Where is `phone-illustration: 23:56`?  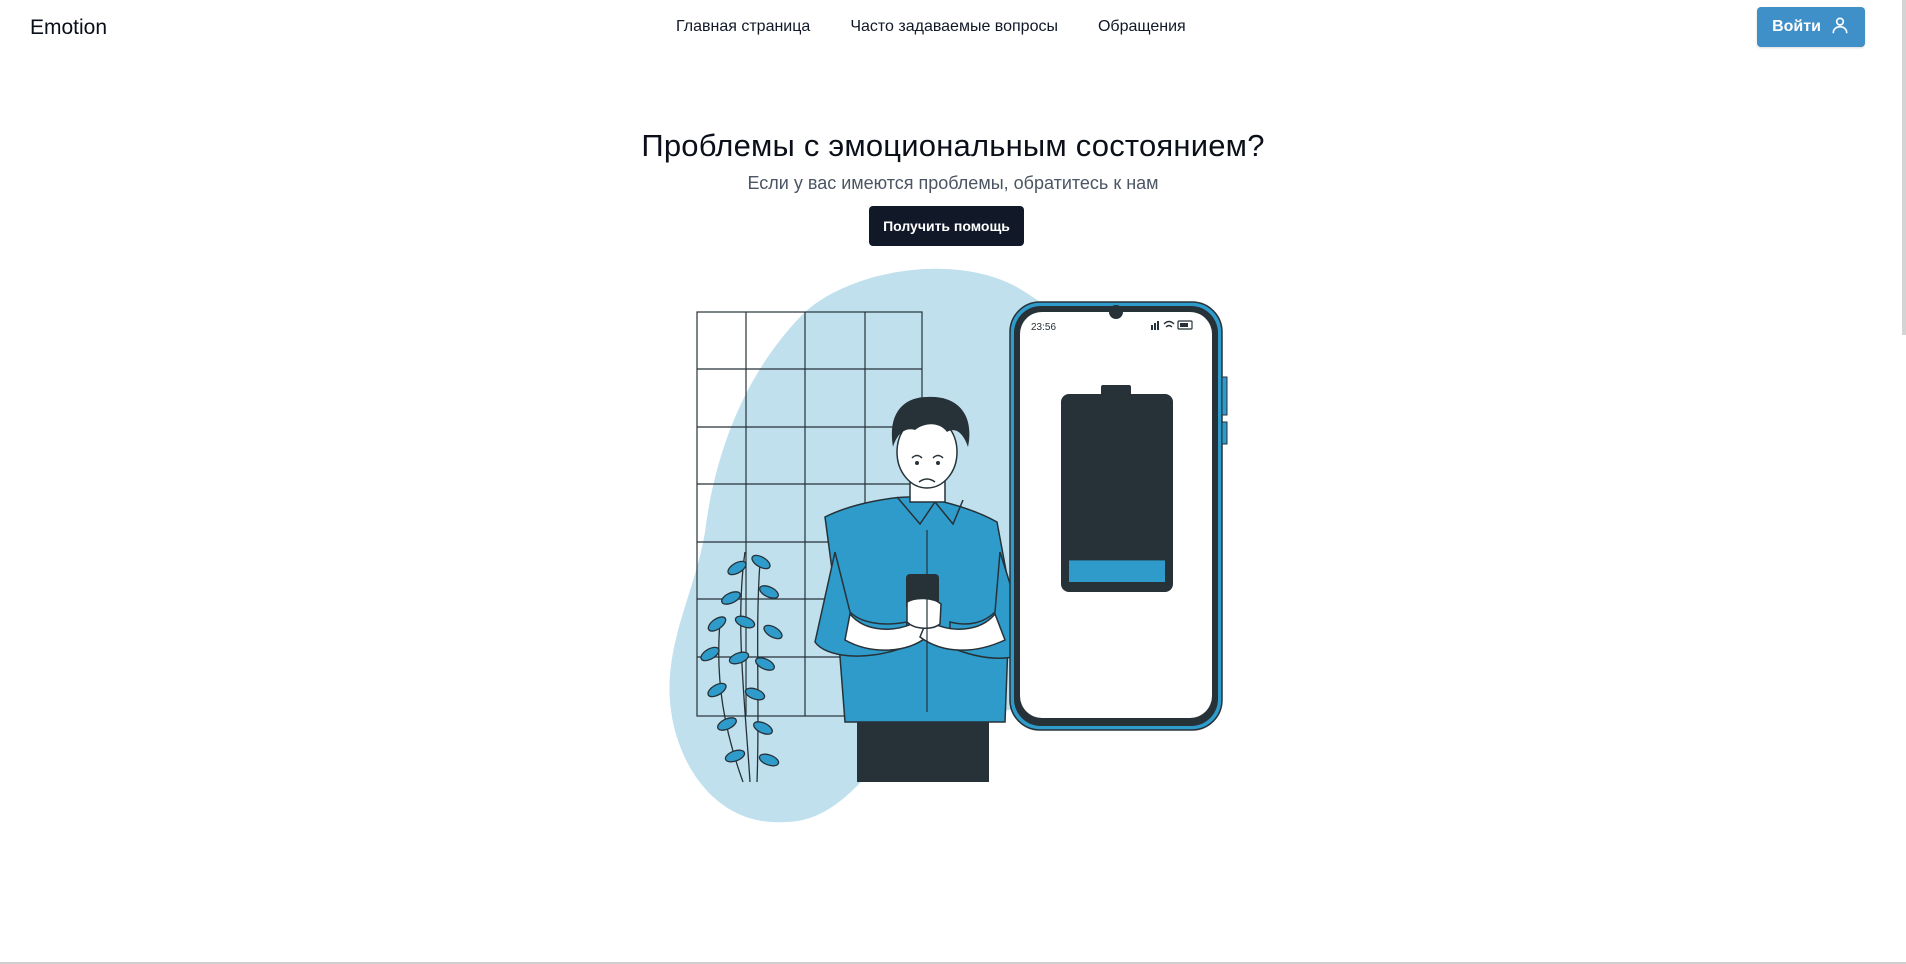
phone-illustration: 23:56 is located at coordinates (1118, 516).